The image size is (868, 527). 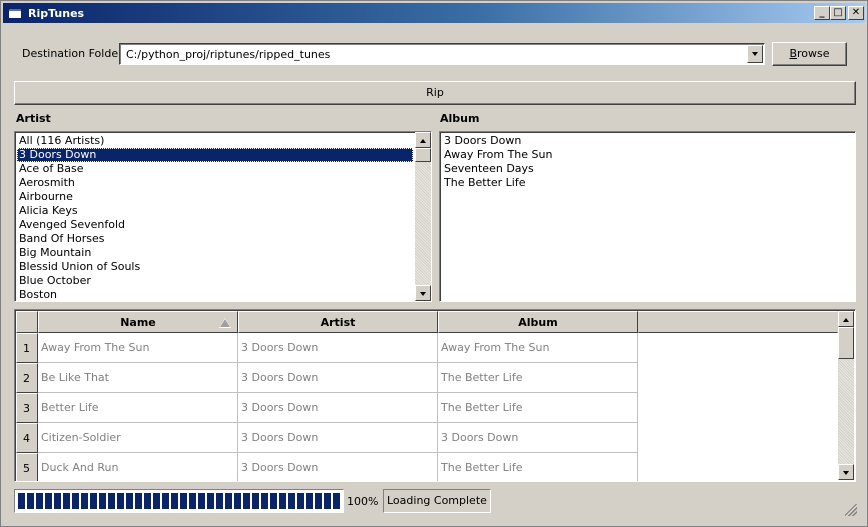 I want to click on column-header-album: Album, so click(x=538, y=322).